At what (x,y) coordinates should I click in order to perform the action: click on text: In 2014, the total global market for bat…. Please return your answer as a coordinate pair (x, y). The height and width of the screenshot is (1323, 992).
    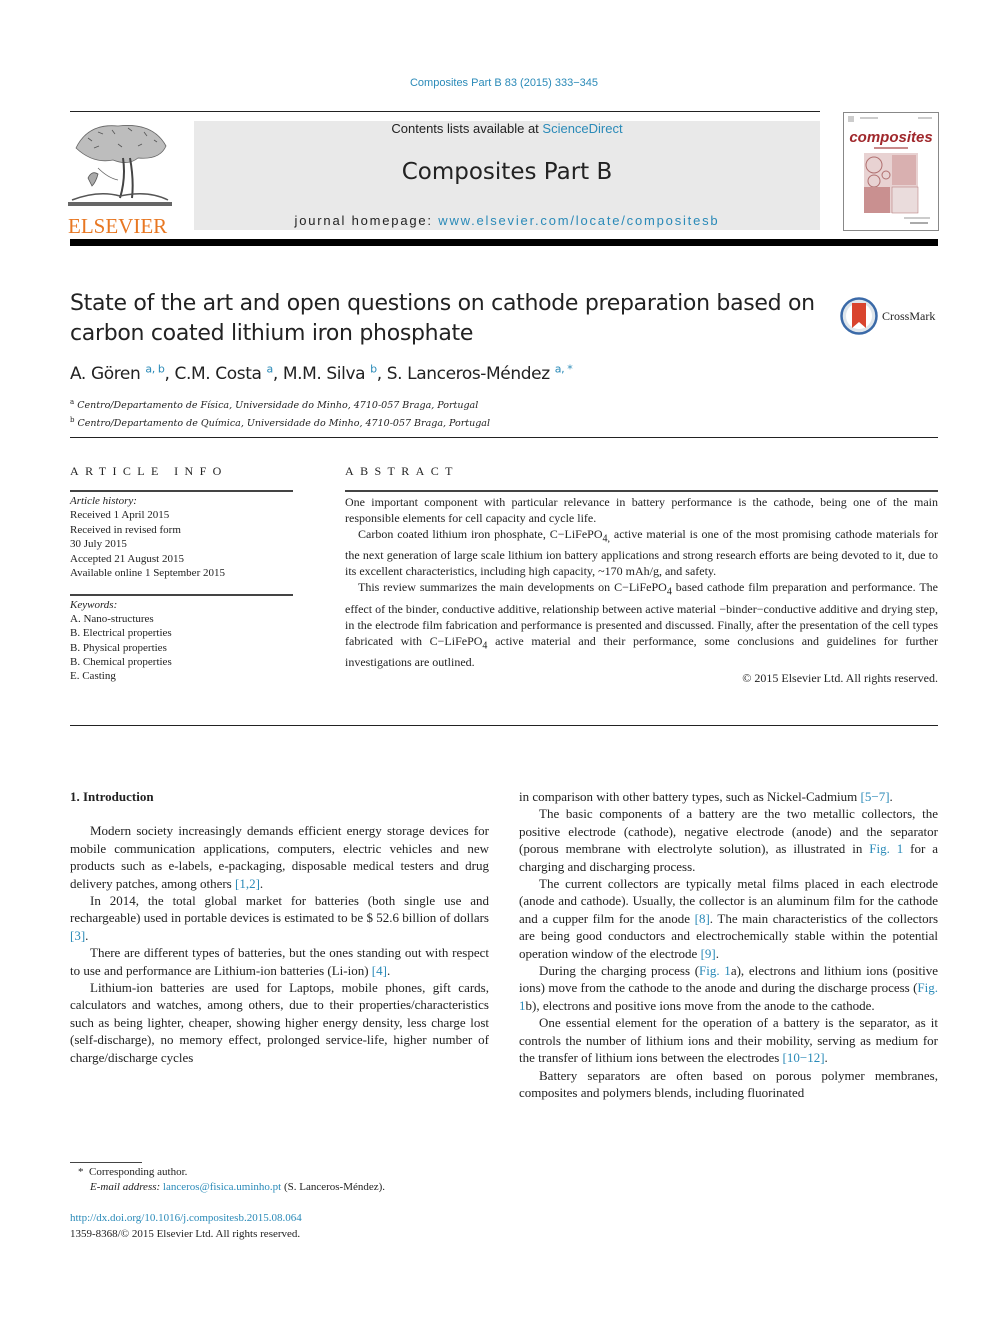
    Looking at the image, I should click on (279, 909).